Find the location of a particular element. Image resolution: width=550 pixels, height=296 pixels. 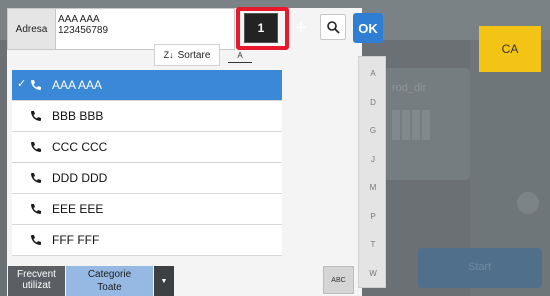

check-icon: ✓ is located at coordinates (22, 84).